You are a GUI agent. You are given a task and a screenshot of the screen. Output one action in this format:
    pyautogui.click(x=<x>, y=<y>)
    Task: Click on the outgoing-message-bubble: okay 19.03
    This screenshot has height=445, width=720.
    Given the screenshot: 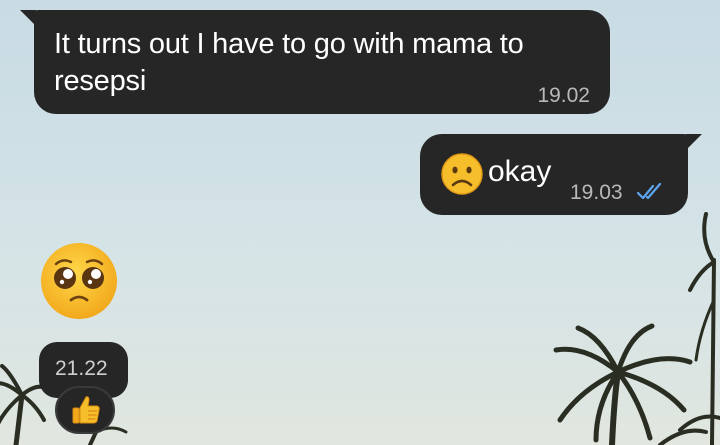 What is the action you would take?
    pyautogui.click(x=561, y=174)
    